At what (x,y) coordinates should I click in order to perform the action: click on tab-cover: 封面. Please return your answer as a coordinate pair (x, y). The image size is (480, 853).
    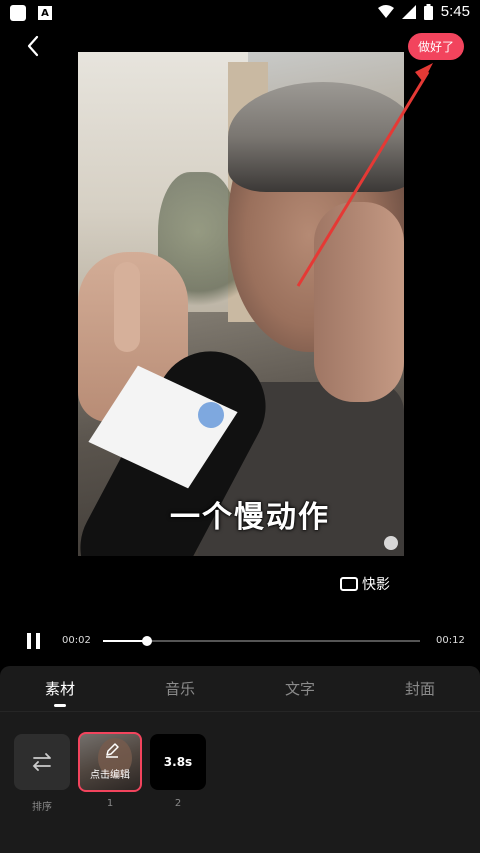
    Looking at the image, I should click on (420, 688).